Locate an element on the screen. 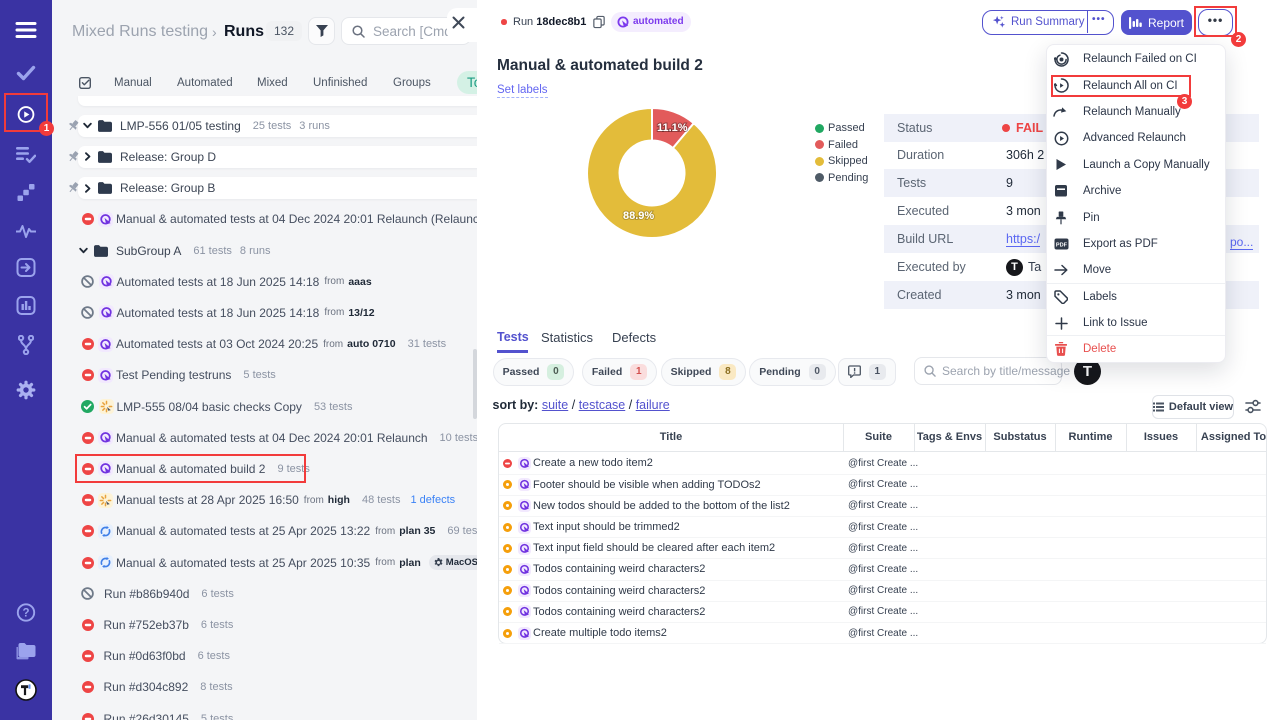 The height and width of the screenshot is (720, 1280). svg-text: 88.9% is located at coordinates (638, 216).